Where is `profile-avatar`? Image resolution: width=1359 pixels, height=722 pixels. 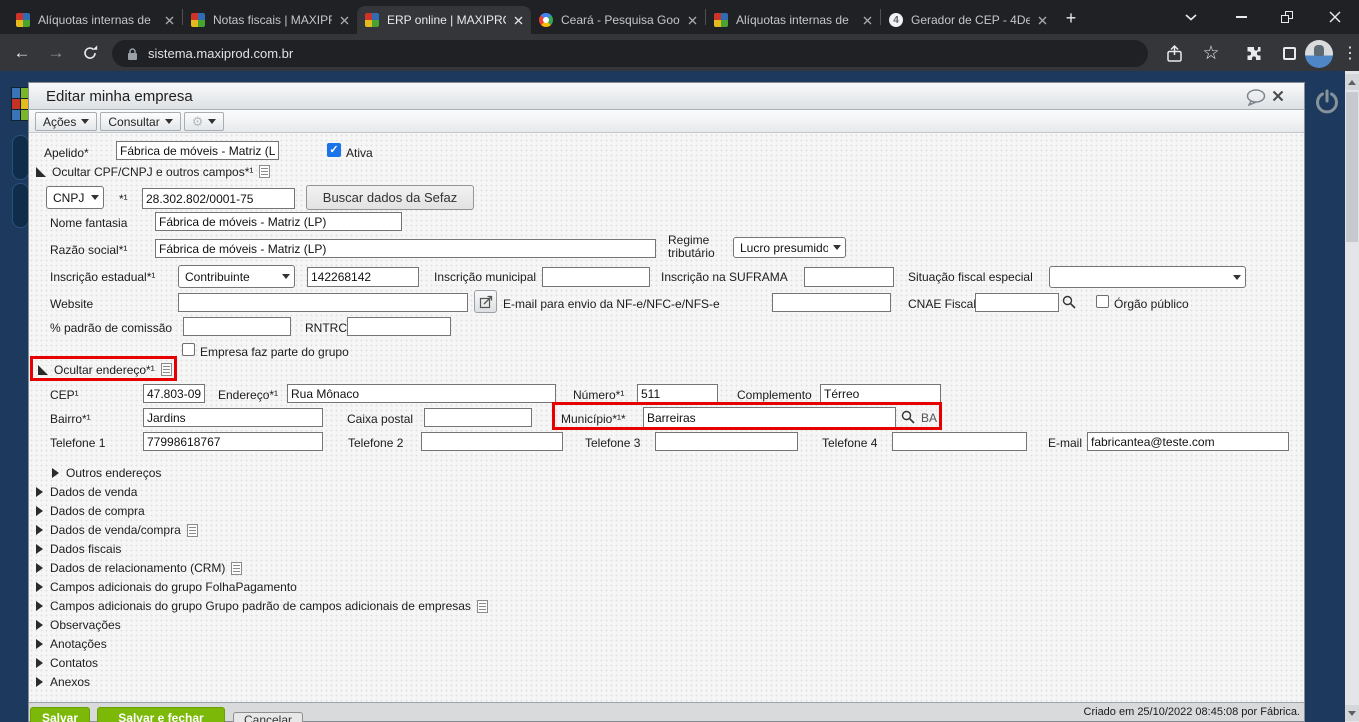
profile-avatar is located at coordinates (1319, 54).